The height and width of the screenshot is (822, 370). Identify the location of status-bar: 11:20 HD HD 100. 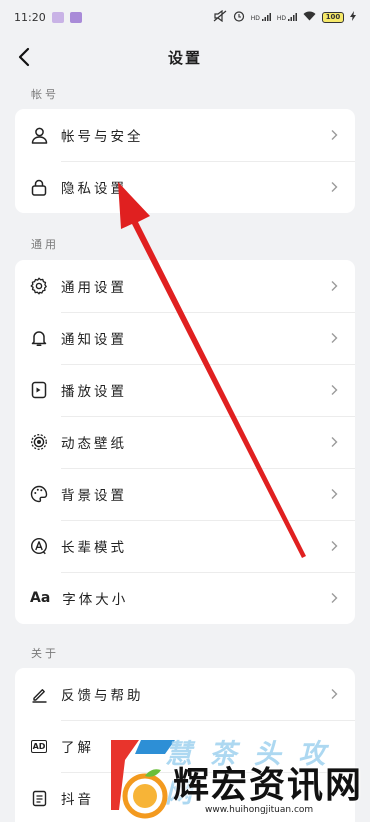
(185, 17).